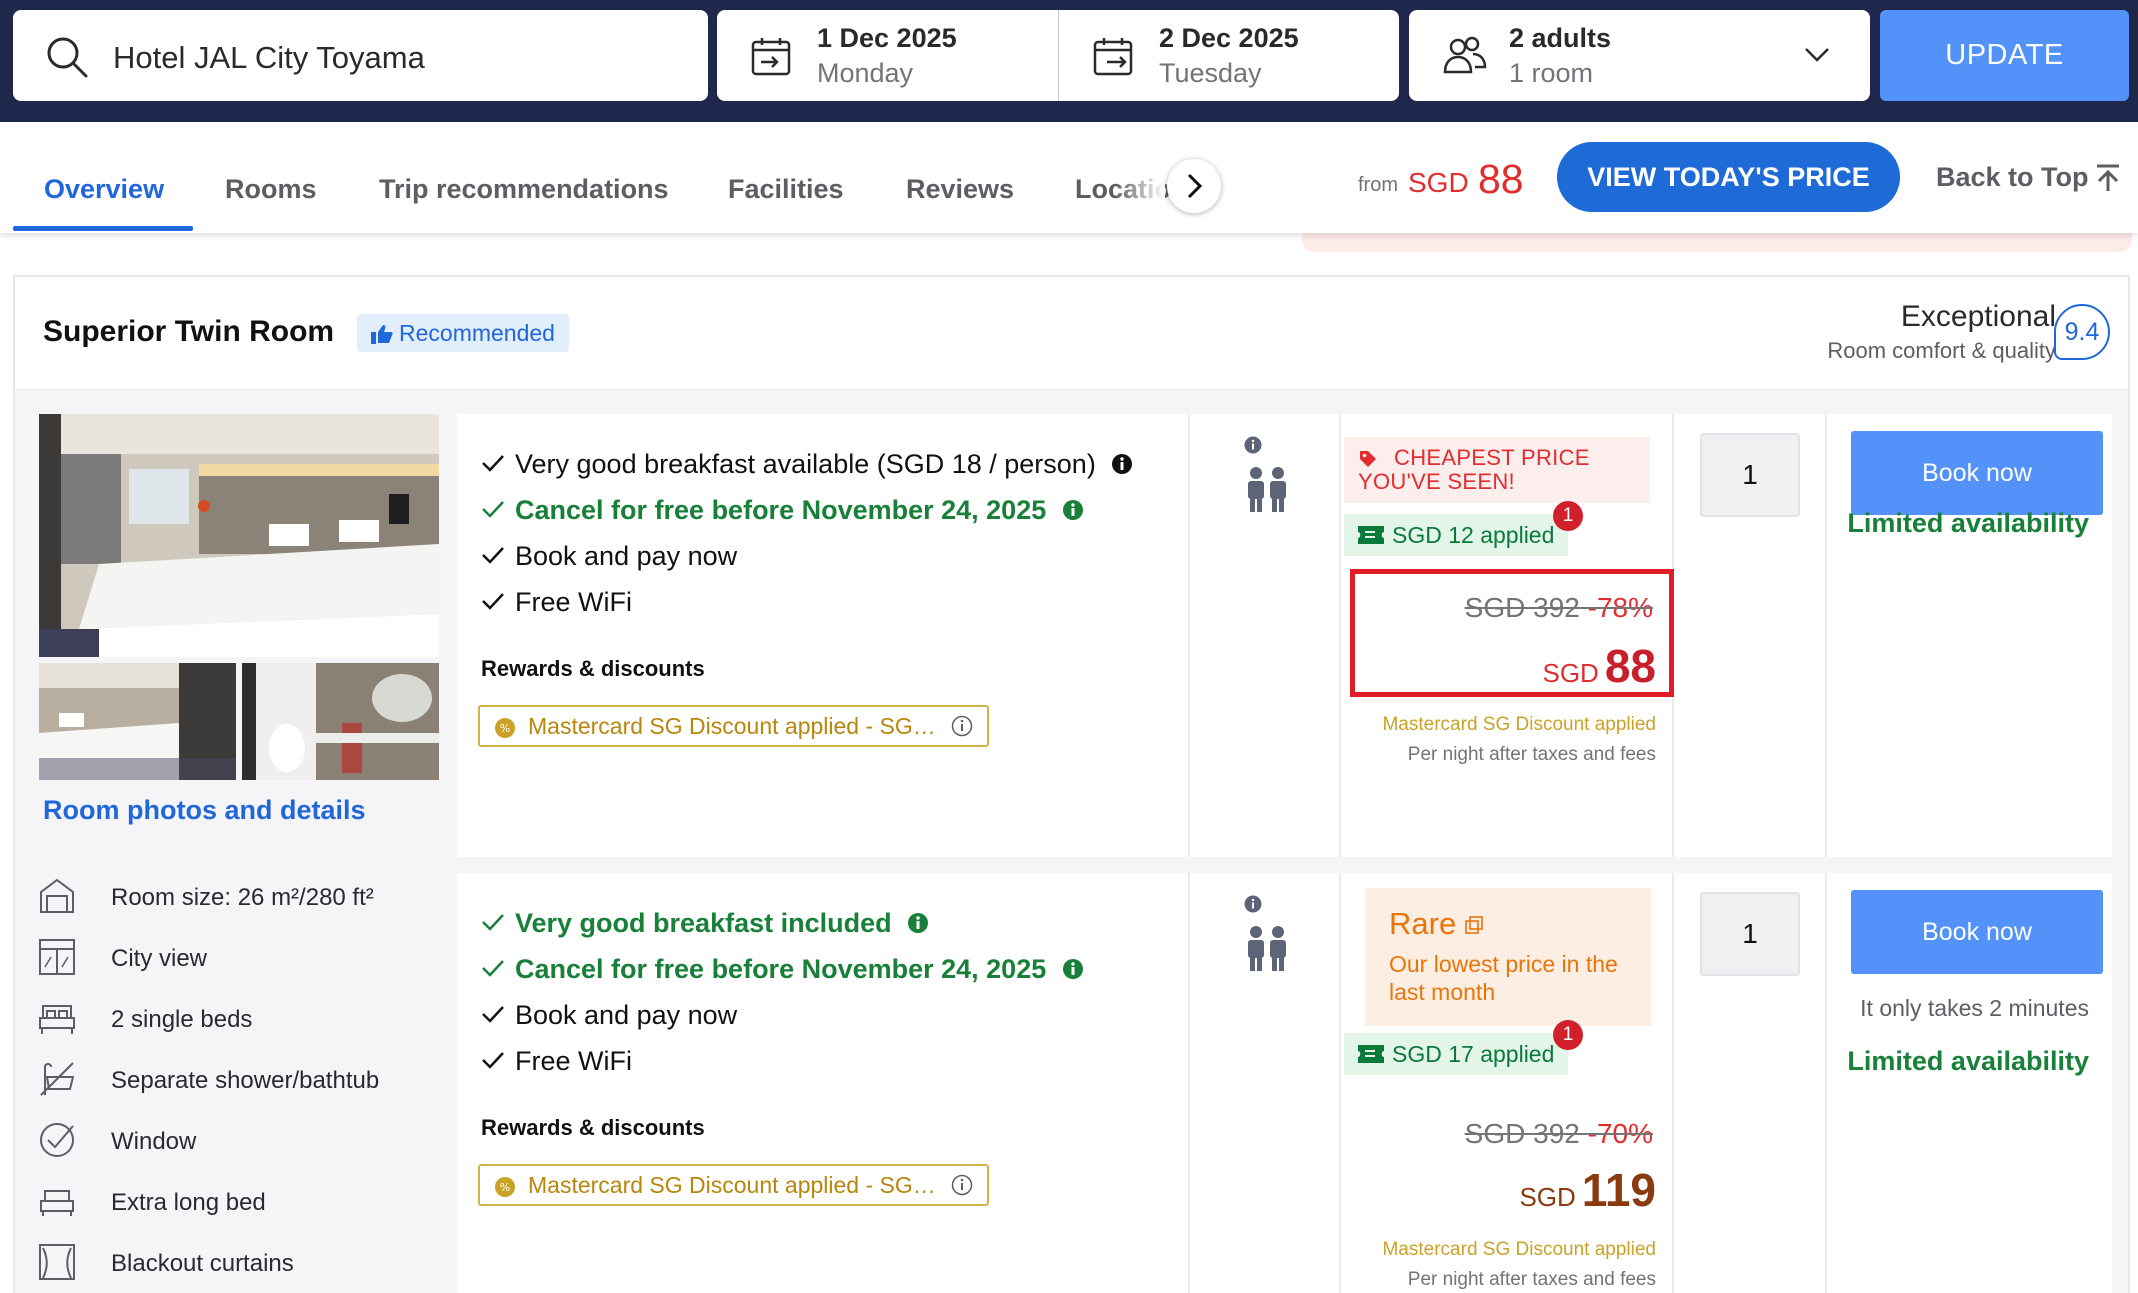 The width and height of the screenshot is (2138, 1293). What do you see at coordinates (57, 1203) in the screenshot?
I see `long-bed-icon` at bounding box center [57, 1203].